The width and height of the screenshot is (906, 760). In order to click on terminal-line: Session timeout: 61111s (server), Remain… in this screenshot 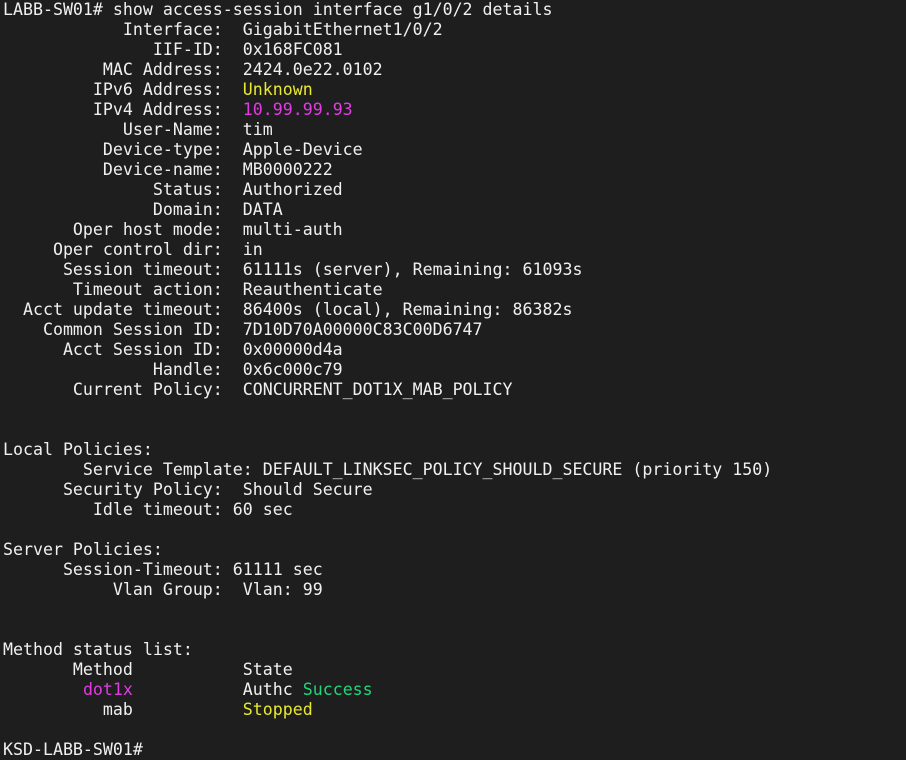, I will do `click(454, 270)`.